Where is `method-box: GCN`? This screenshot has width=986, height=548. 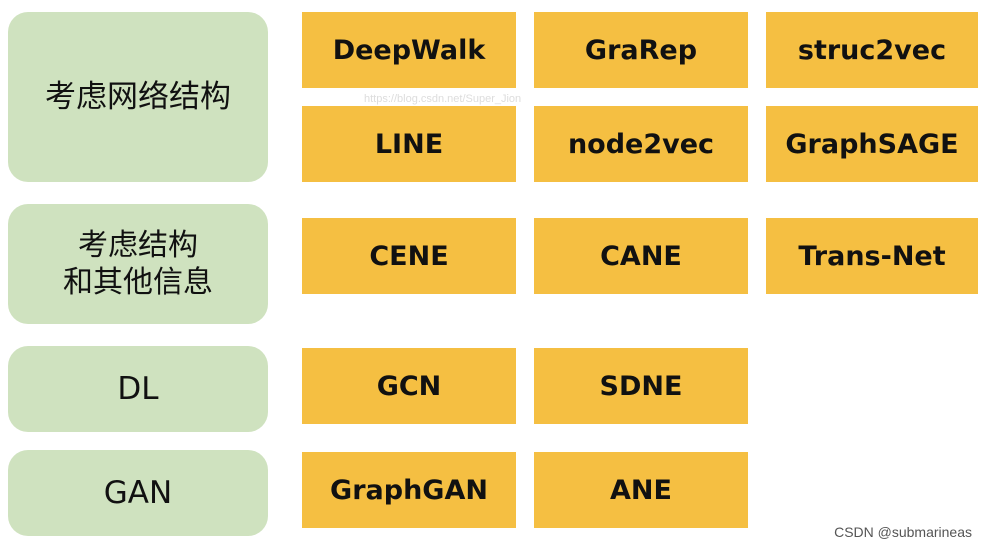
method-box: GCN is located at coordinates (409, 386).